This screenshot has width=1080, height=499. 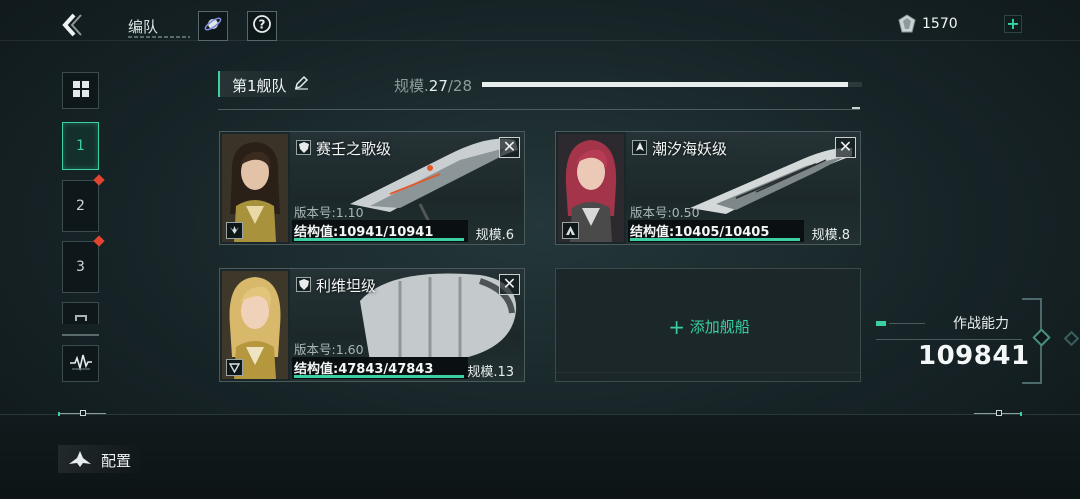 What do you see at coordinates (80, 461) in the screenshot?
I see `ship-icon` at bounding box center [80, 461].